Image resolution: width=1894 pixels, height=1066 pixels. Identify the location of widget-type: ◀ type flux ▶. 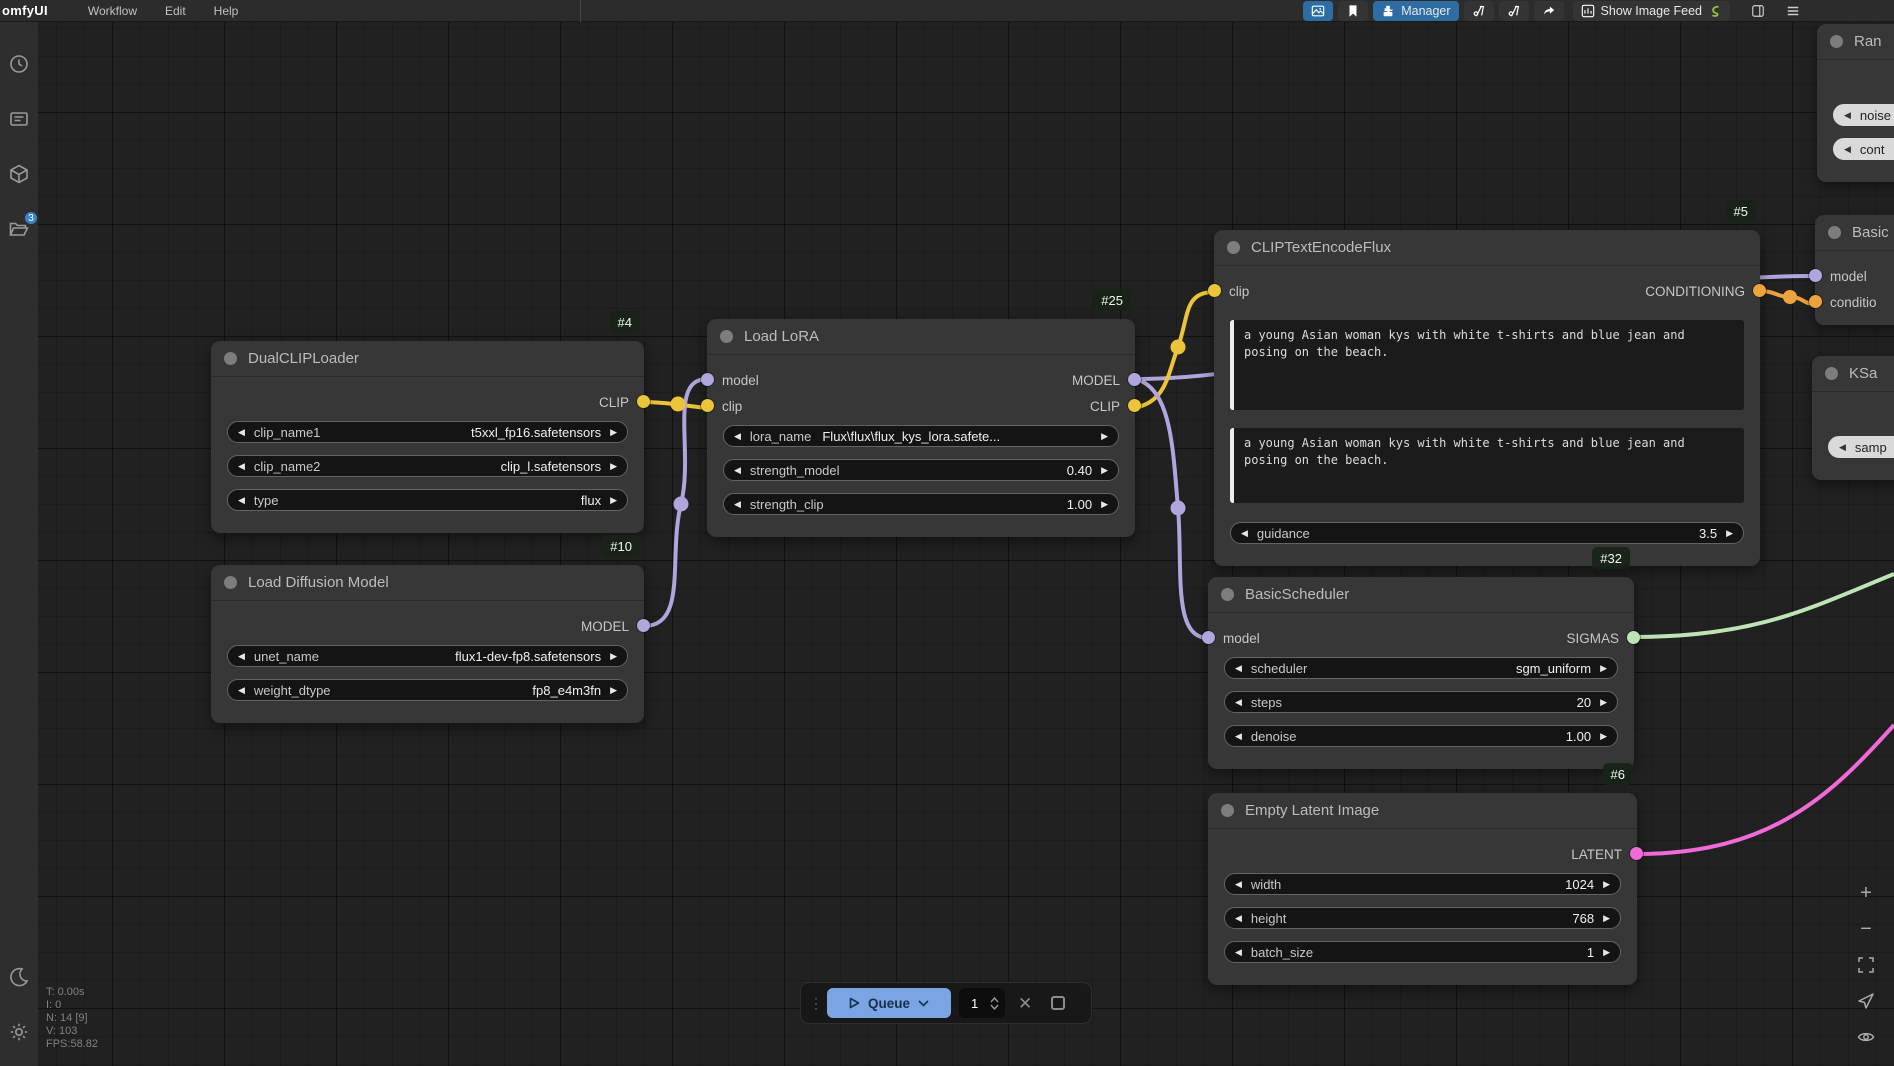
(427, 500).